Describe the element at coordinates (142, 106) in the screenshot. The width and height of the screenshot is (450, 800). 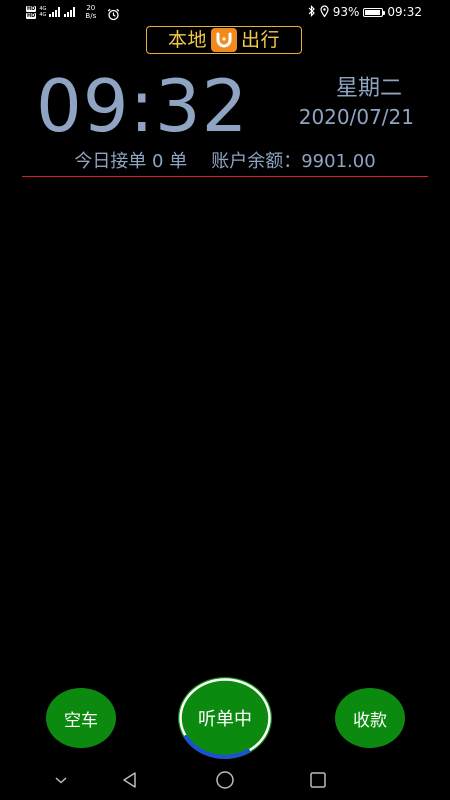
I see `current-time: 09:32` at that location.